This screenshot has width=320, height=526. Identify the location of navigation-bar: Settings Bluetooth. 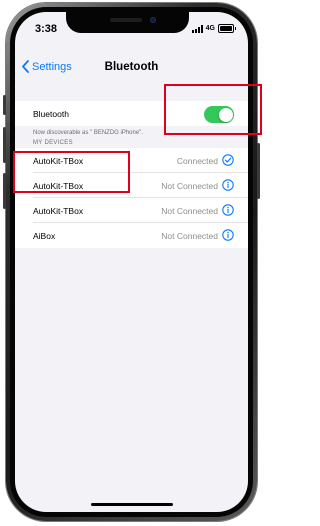
(131, 68).